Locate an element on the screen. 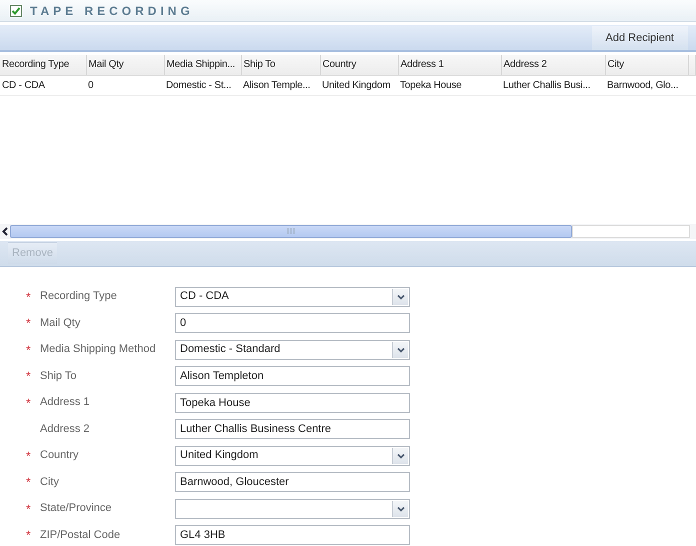 The image size is (696, 546). field-label: State/Province is located at coordinates (76, 508).